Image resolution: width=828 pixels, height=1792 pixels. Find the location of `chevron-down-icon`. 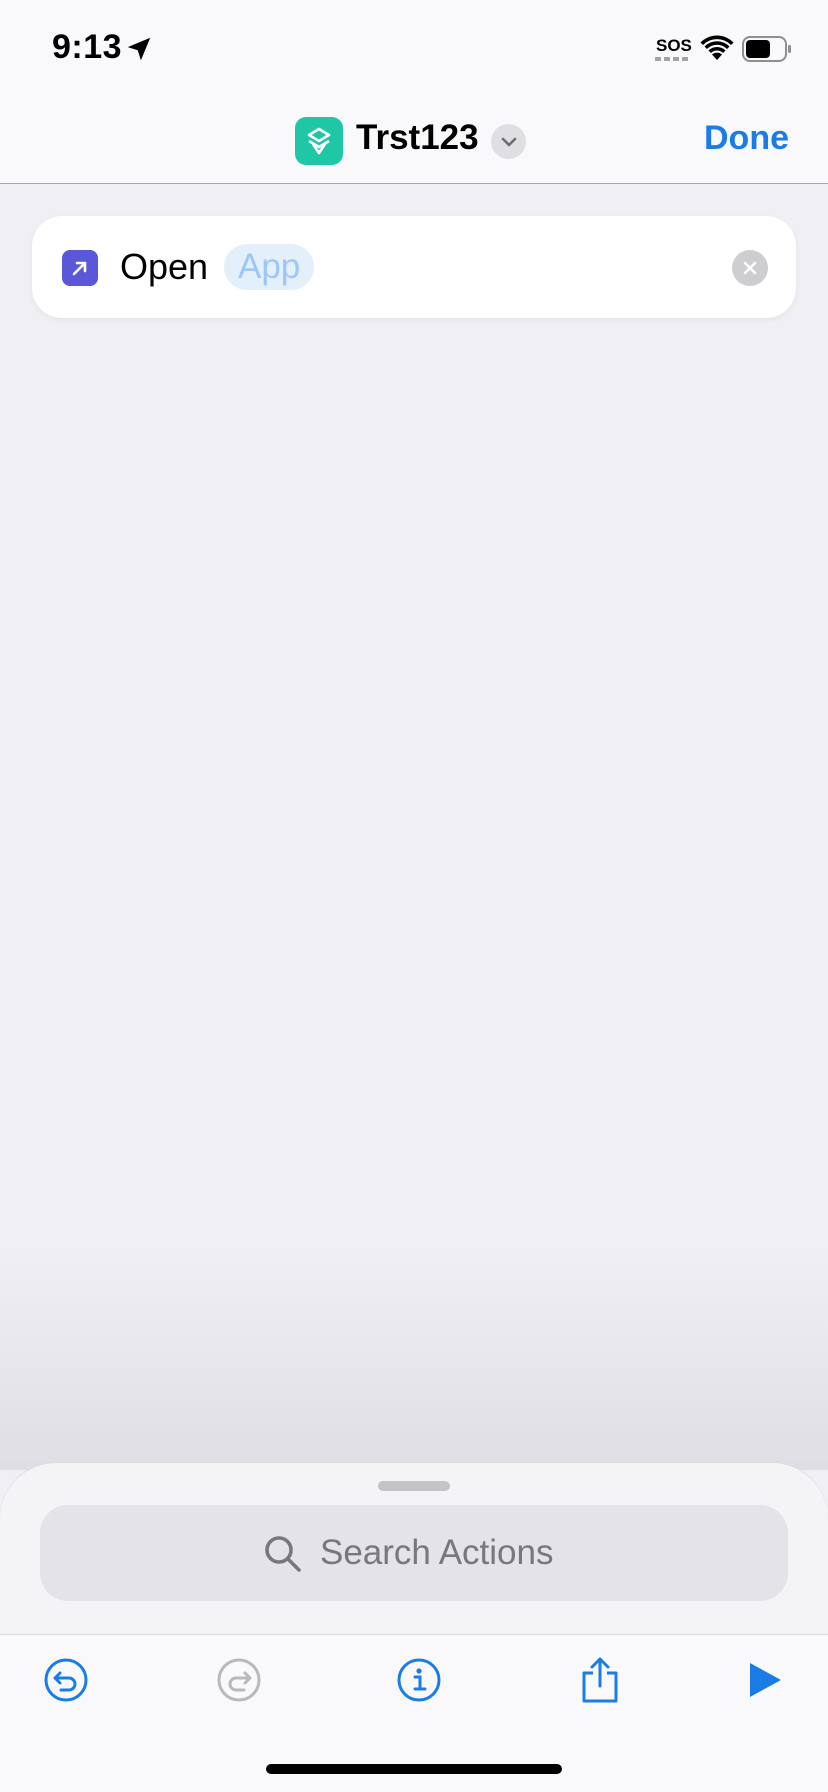

chevron-down-icon is located at coordinates (508, 141).